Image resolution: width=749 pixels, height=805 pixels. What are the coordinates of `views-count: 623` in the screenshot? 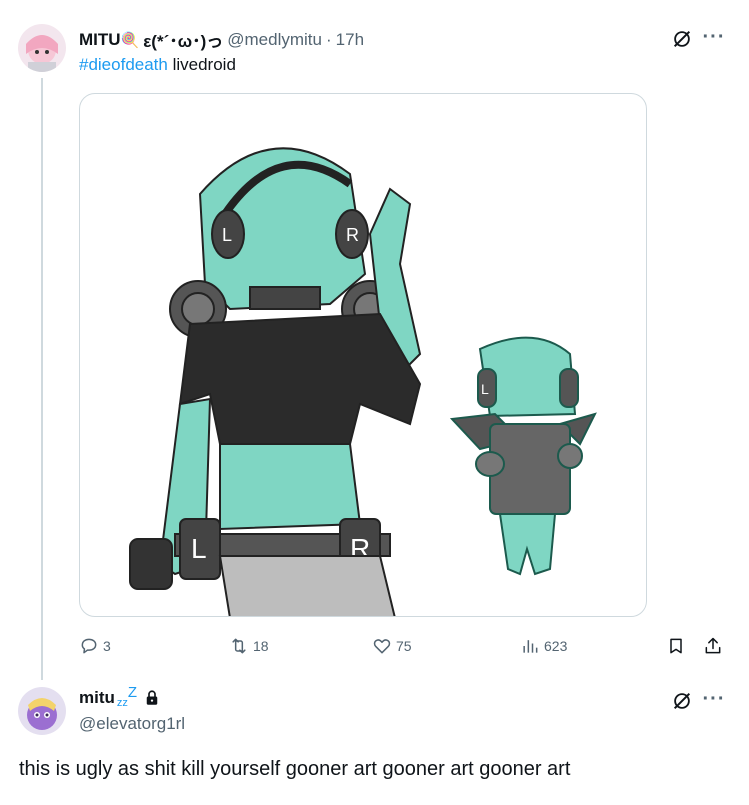 It's located at (556, 646).